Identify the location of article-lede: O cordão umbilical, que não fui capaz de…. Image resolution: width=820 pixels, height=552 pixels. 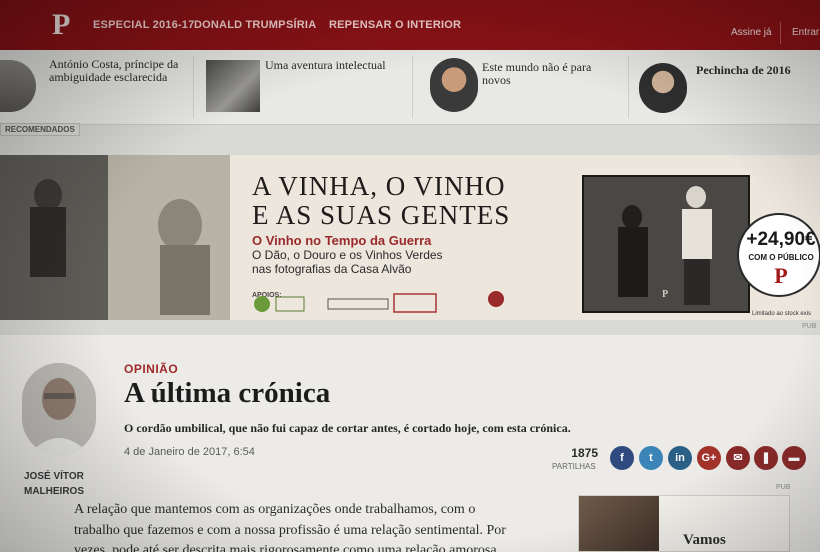
(347, 428).